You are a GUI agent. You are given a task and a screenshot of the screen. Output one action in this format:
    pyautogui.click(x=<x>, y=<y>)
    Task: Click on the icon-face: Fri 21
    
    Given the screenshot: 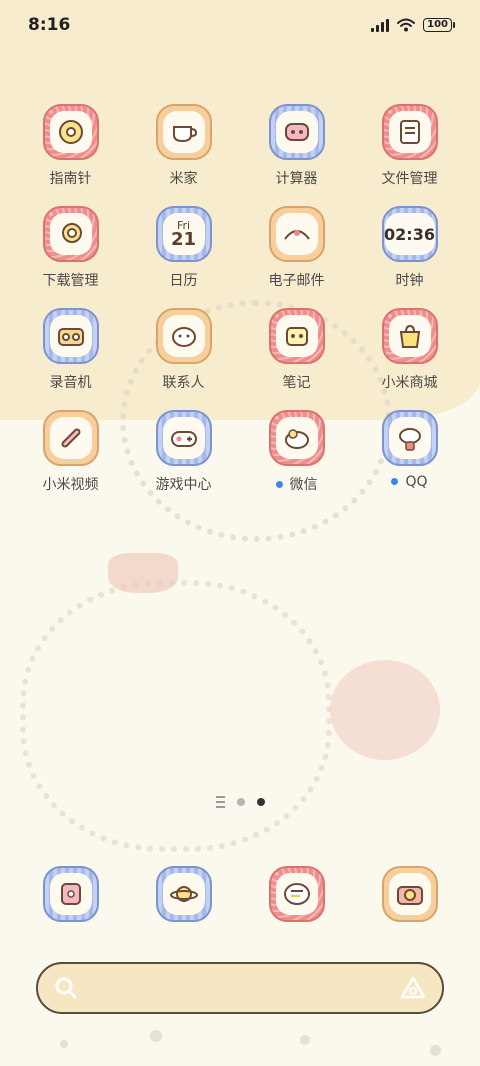 What is the action you would take?
    pyautogui.click(x=183, y=234)
    